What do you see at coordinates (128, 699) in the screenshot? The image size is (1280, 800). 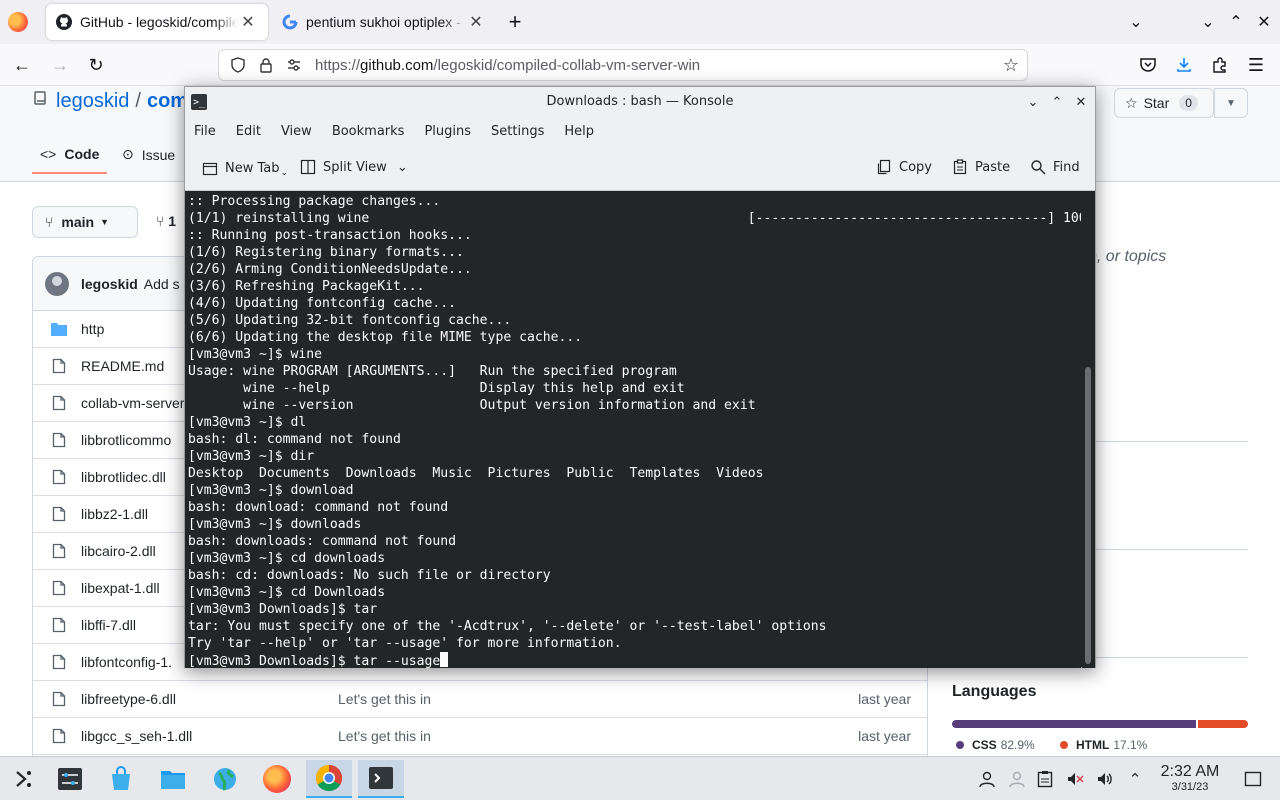 I see `file-name-link: libfreetype-6.dll` at bounding box center [128, 699].